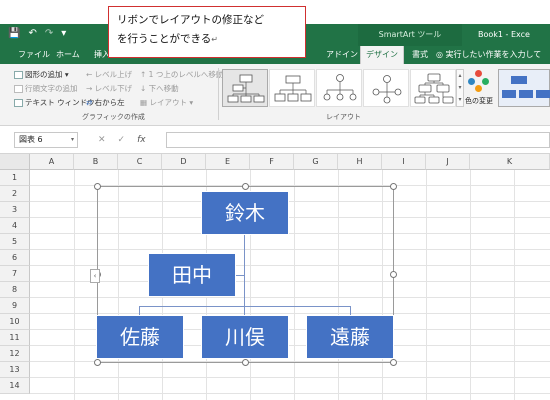 This screenshot has height=400, width=550. Describe the element at coordinates (15, 386) in the screenshot. I see `row-header: 14` at that location.